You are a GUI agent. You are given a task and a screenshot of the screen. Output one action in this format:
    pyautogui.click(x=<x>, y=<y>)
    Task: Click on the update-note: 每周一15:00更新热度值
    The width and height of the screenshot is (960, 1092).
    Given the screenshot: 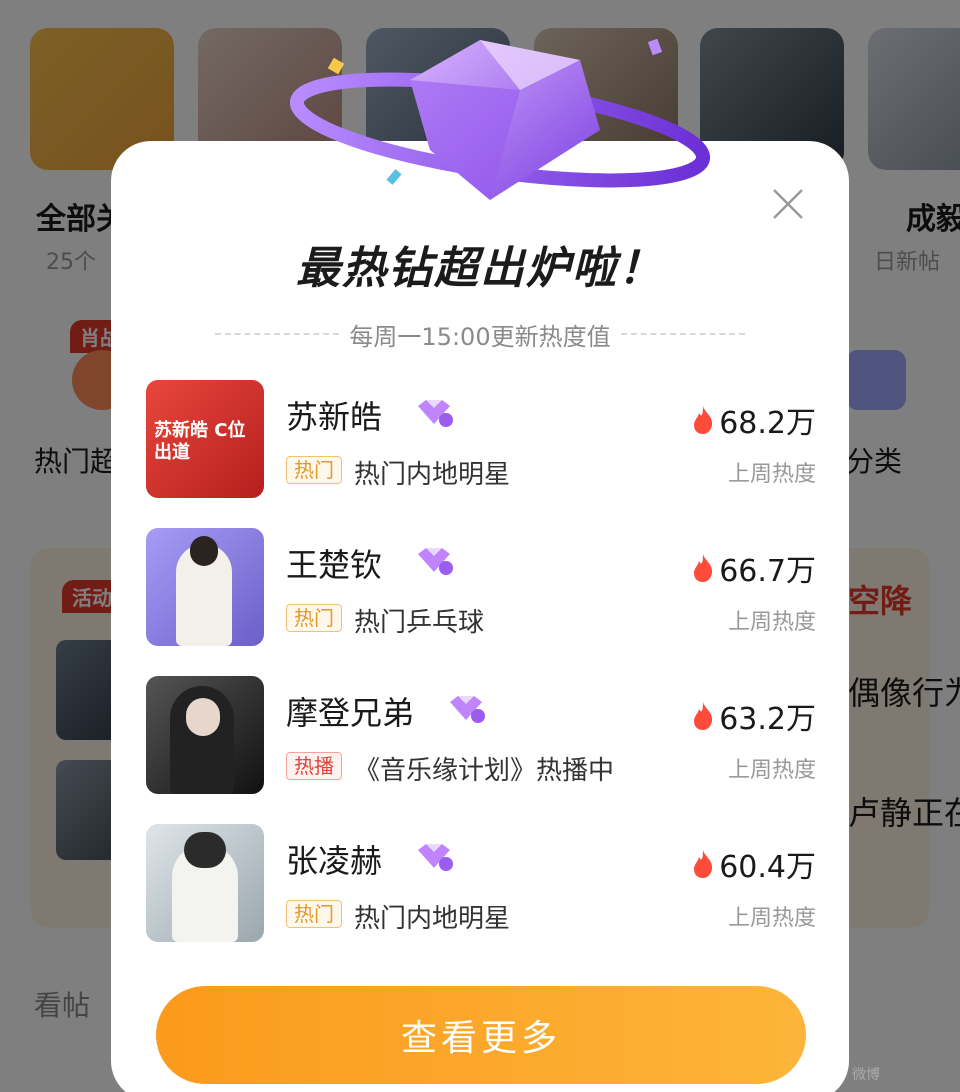 What is the action you would take?
    pyautogui.click(x=480, y=336)
    